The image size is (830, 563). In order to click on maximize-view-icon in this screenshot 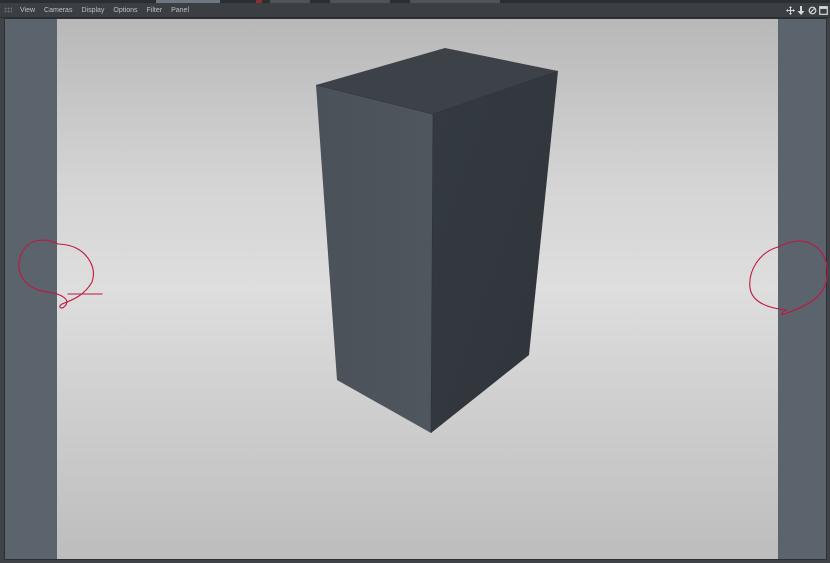, I will do `click(823, 10)`.